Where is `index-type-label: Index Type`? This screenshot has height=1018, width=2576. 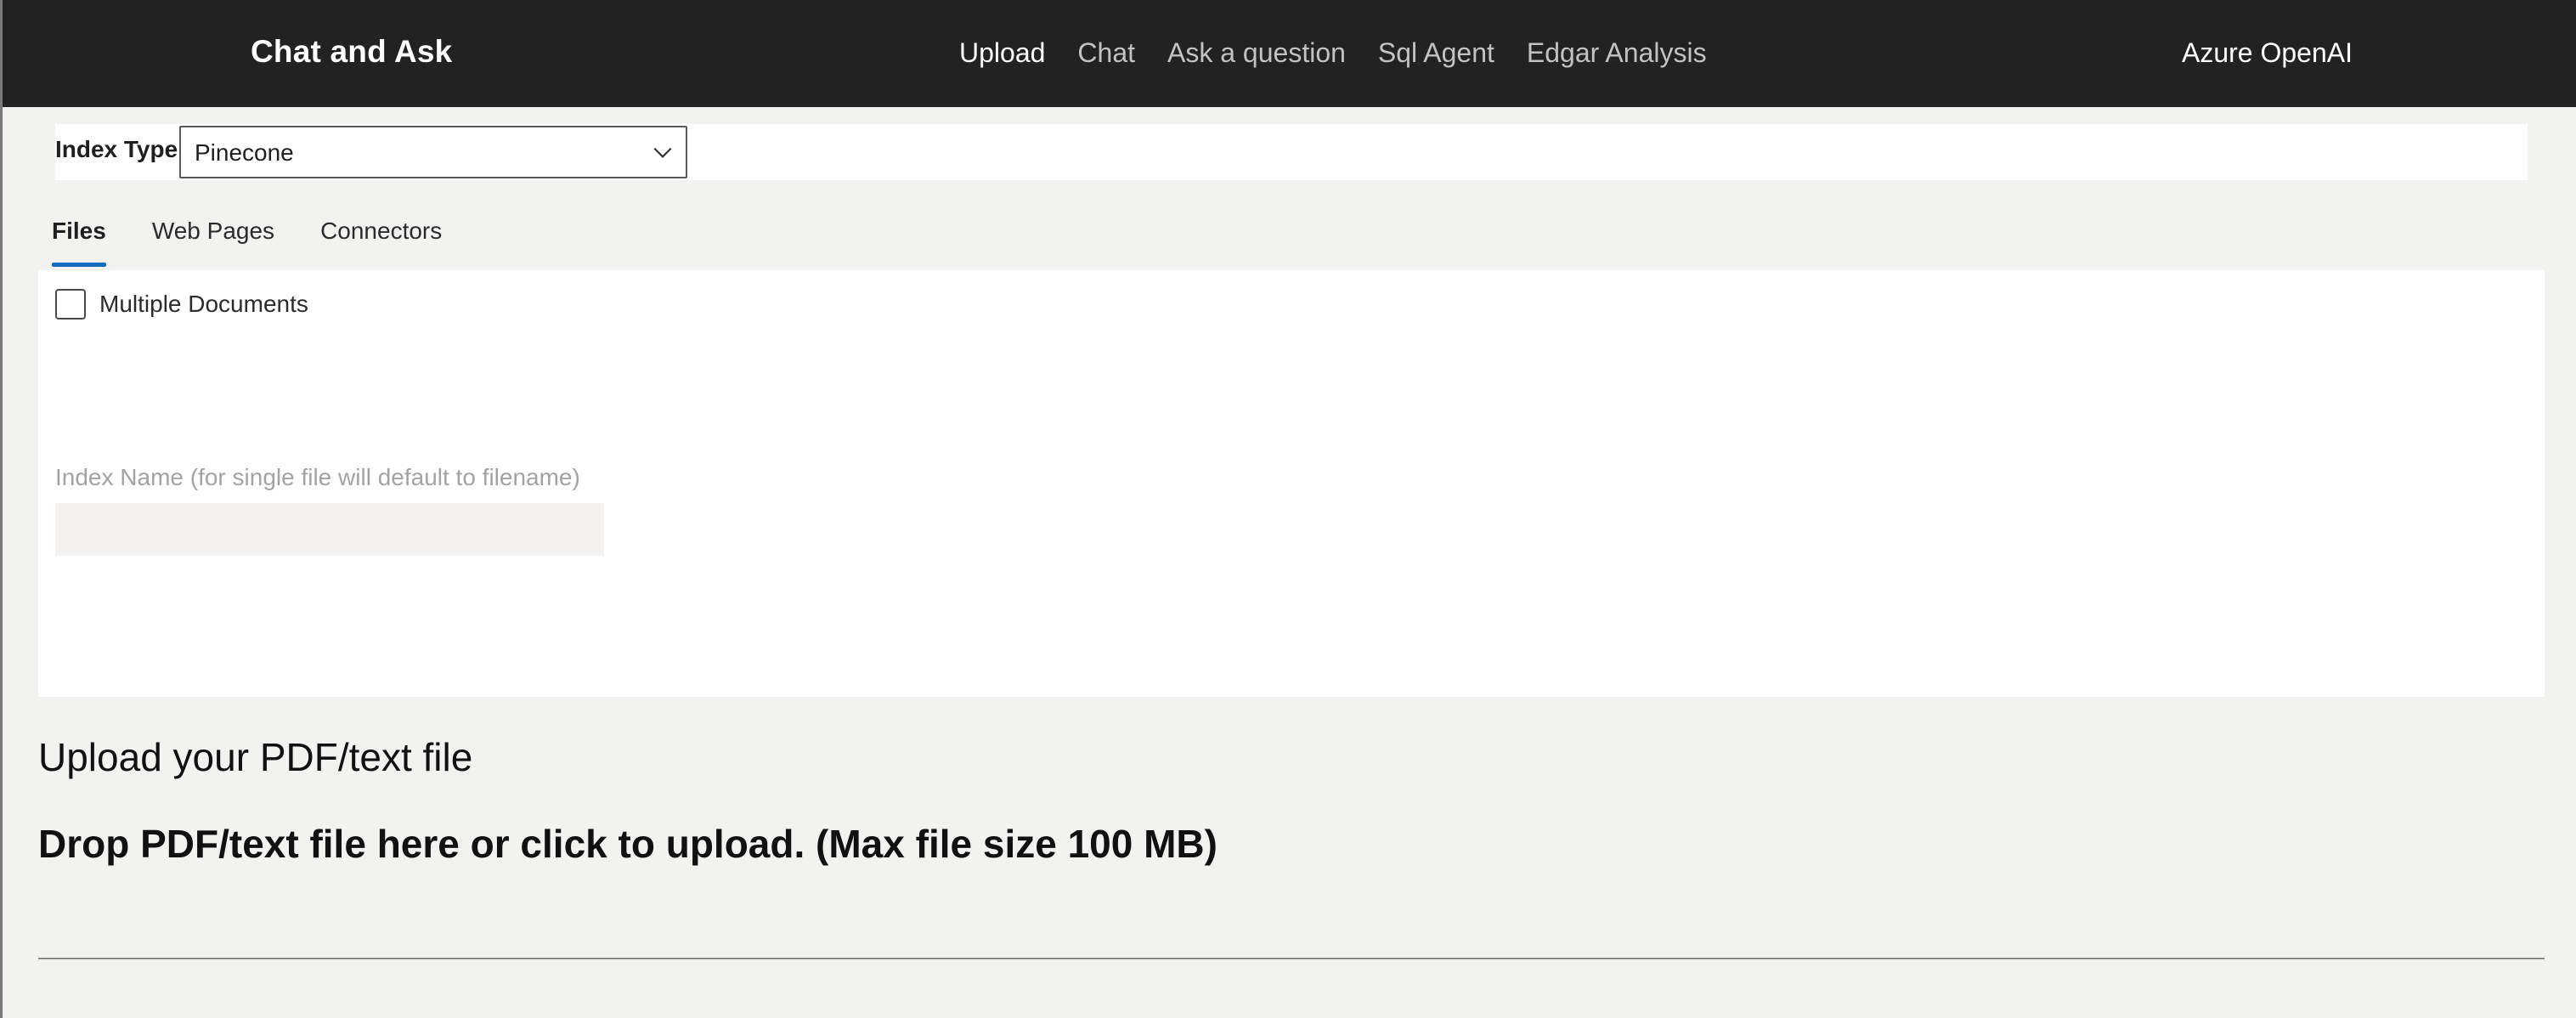 index-type-label: Index Type is located at coordinates (117, 149).